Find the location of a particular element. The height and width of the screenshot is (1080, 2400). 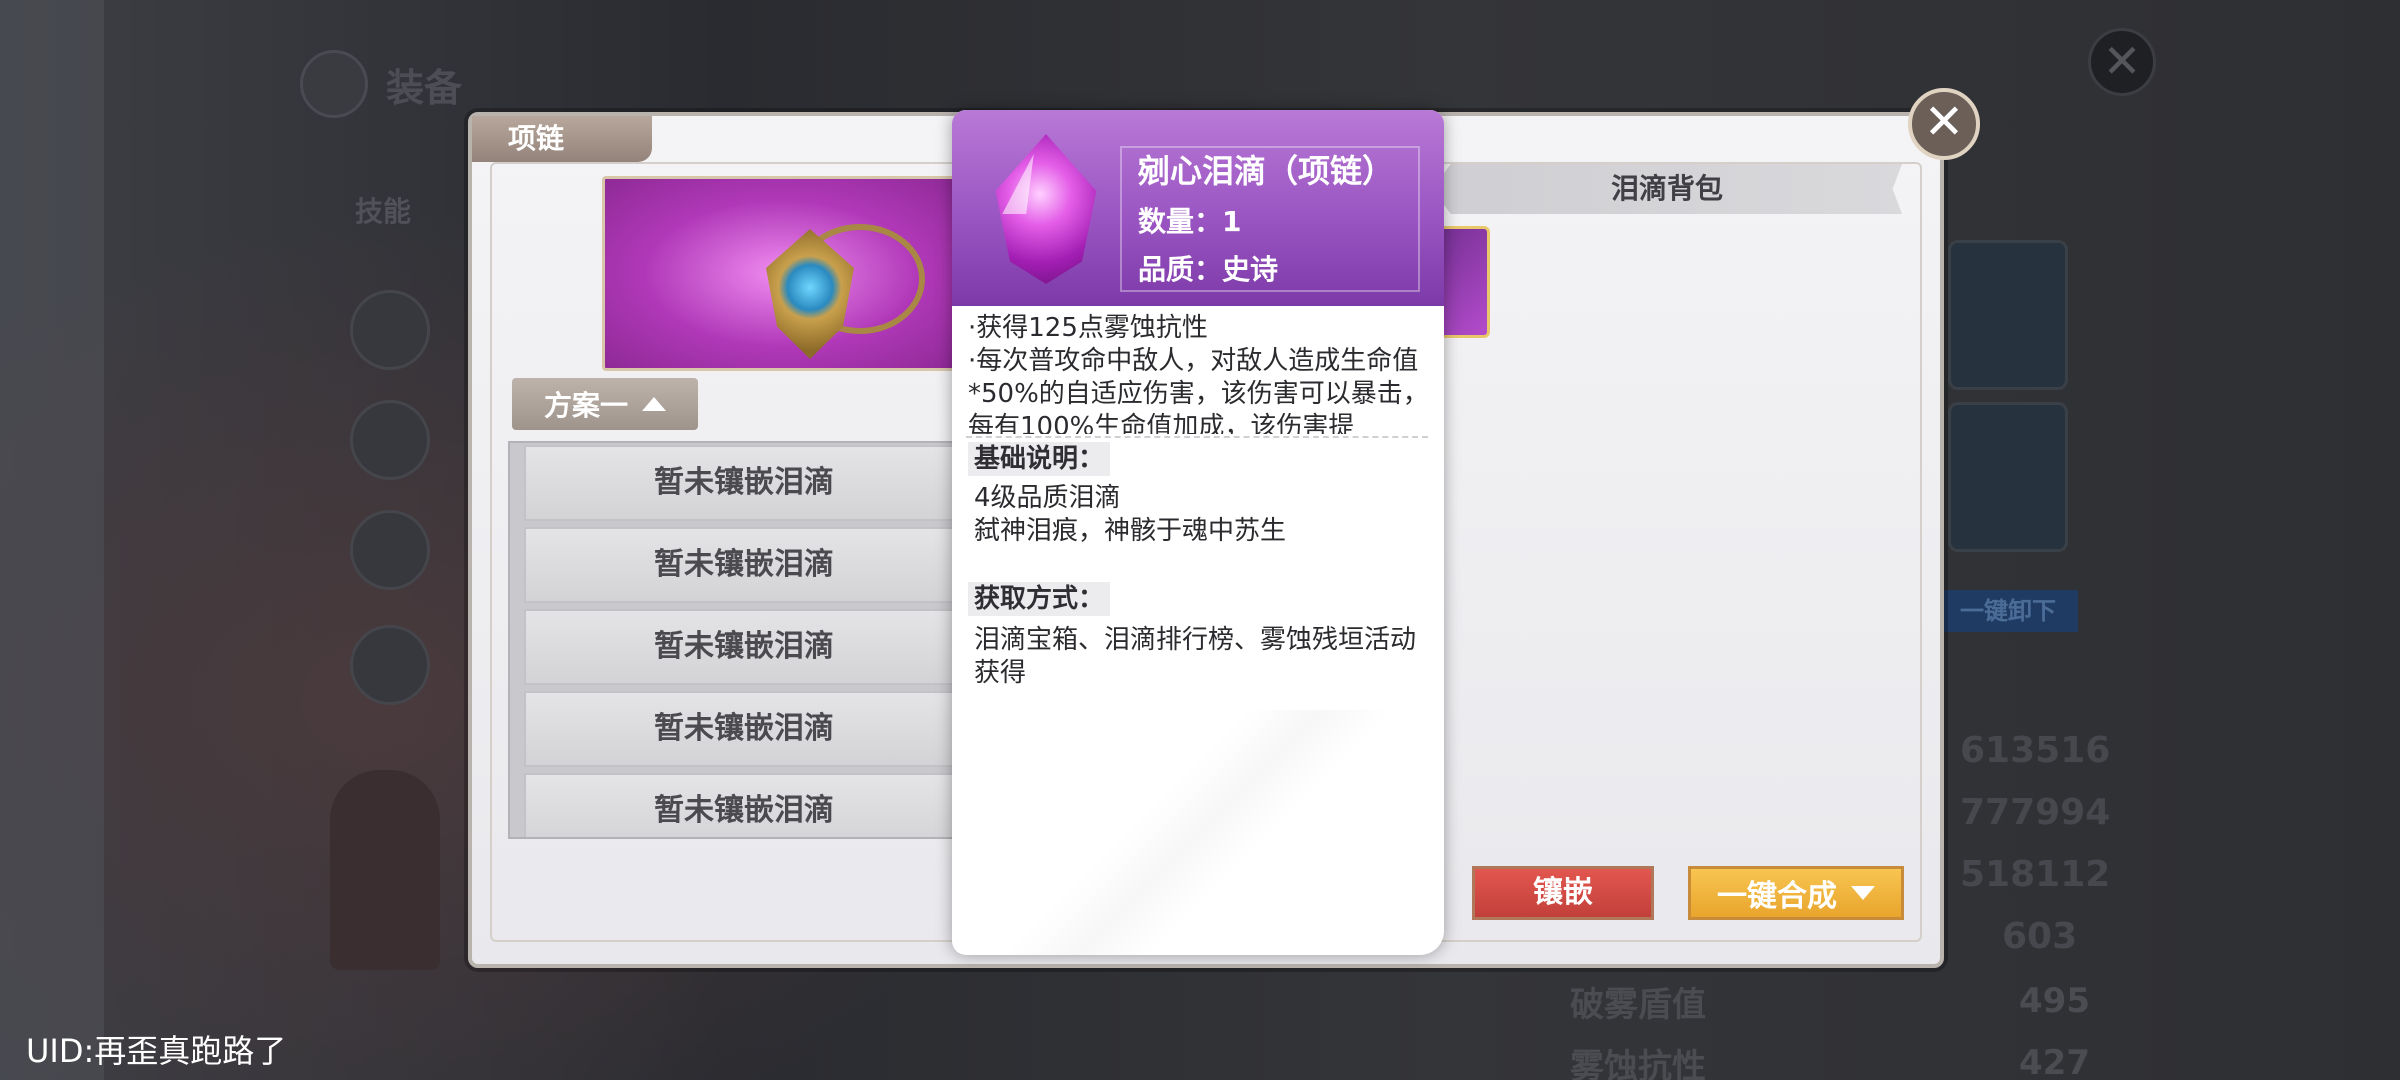

one-click-combine-button: 一键合成 is located at coordinates (1796, 893).